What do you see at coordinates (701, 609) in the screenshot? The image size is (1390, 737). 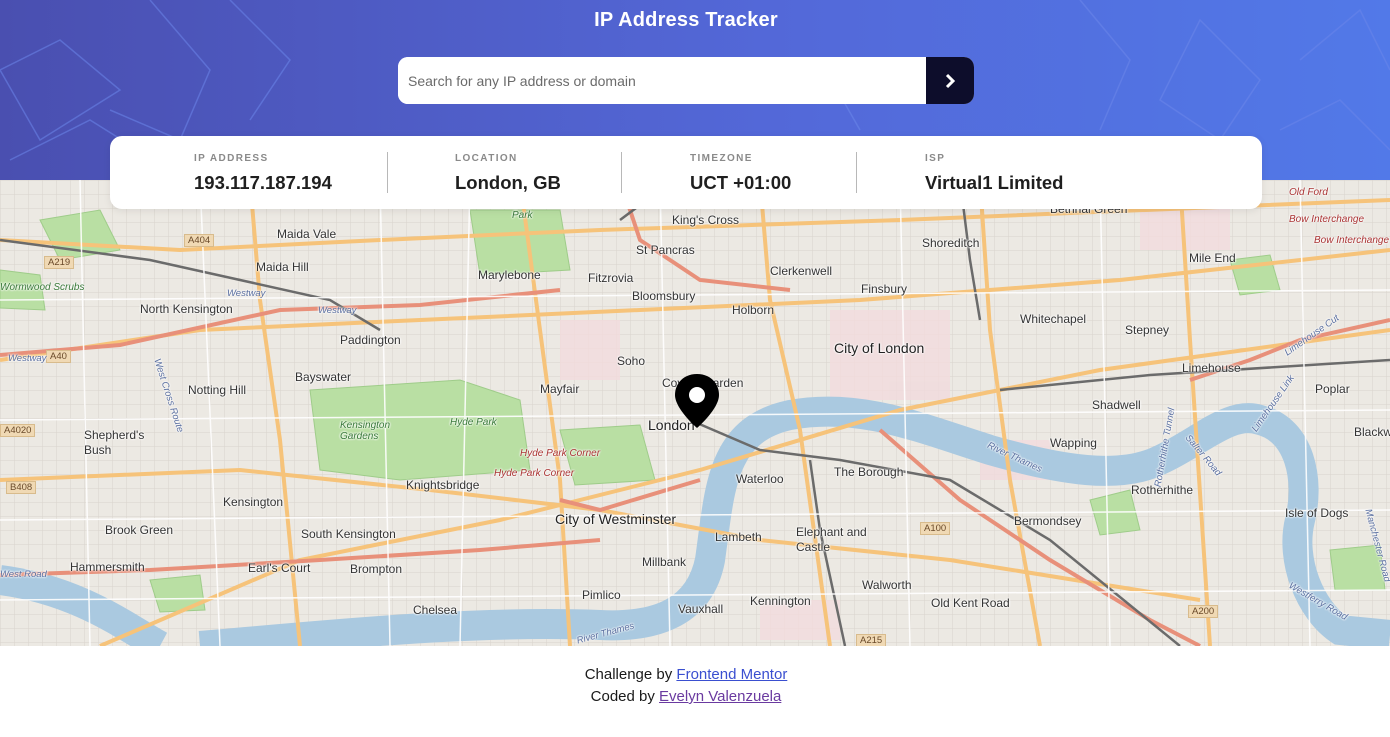 I see `map-label: Vauxhall` at bounding box center [701, 609].